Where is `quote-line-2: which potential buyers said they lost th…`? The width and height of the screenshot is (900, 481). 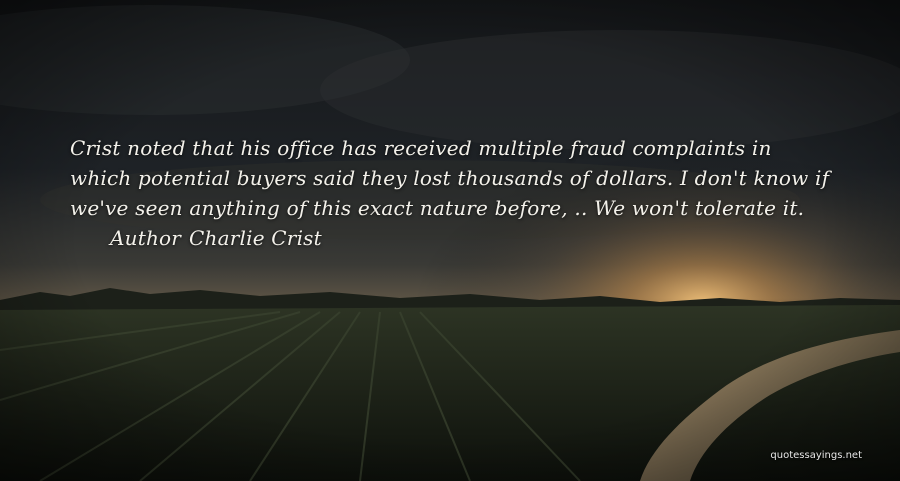
quote-line-2: which potential buyers said they lost th… is located at coordinates (450, 178).